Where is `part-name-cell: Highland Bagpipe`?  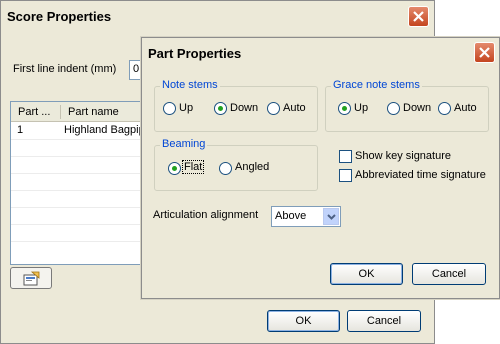
part-name-cell: Highland Bagpipe is located at coordinates (107, 130).